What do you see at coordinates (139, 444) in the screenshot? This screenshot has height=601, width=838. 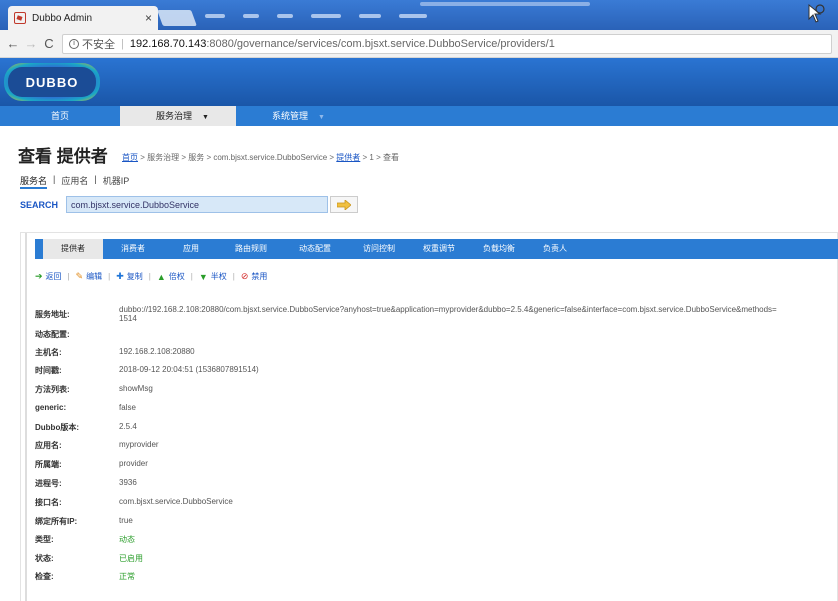 I see `field-value: myprovider` at bounding box center [139, 444].